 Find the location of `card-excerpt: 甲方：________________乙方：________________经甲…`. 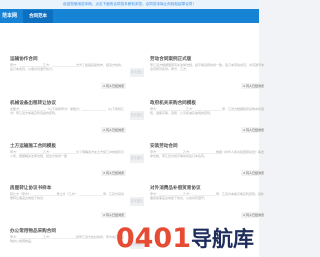

card-excerpt: 甲方：________________乙方：________________经甲… is located at coordinates (67, 239).